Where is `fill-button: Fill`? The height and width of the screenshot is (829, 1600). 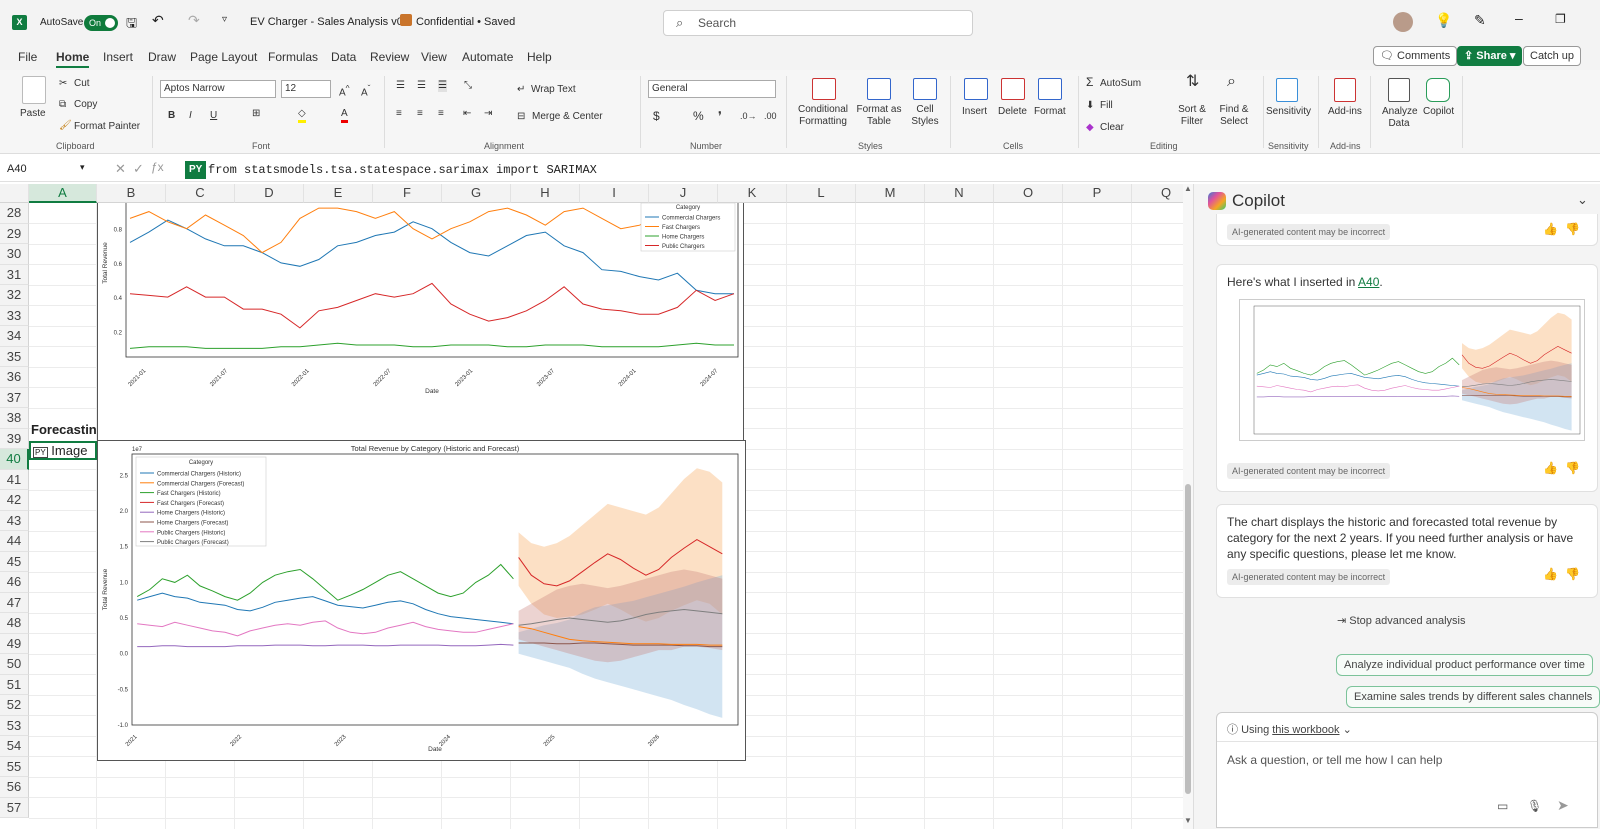 fill-button: Fill is located at coordinates (1106, 106).